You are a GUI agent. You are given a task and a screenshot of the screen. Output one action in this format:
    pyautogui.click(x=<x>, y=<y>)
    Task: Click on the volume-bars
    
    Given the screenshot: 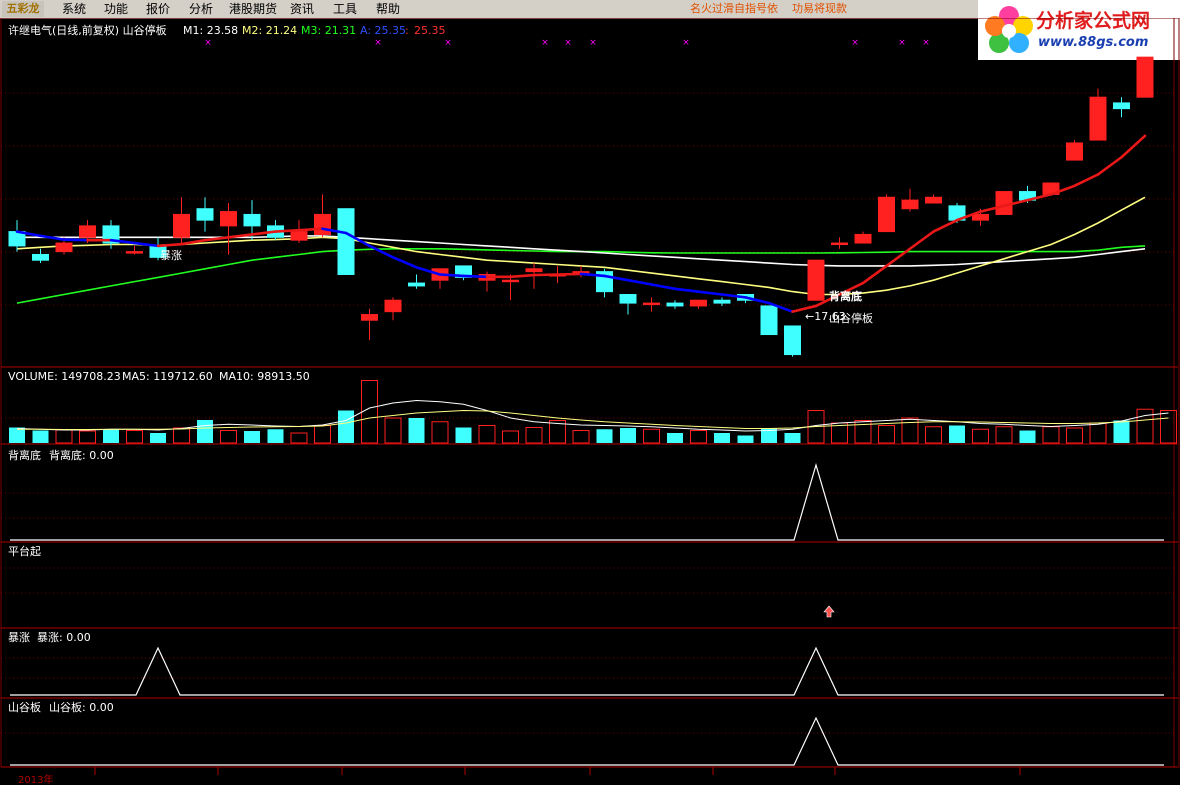 What is the action you would take?
    pyautogui.click(x=593, y=412)
    